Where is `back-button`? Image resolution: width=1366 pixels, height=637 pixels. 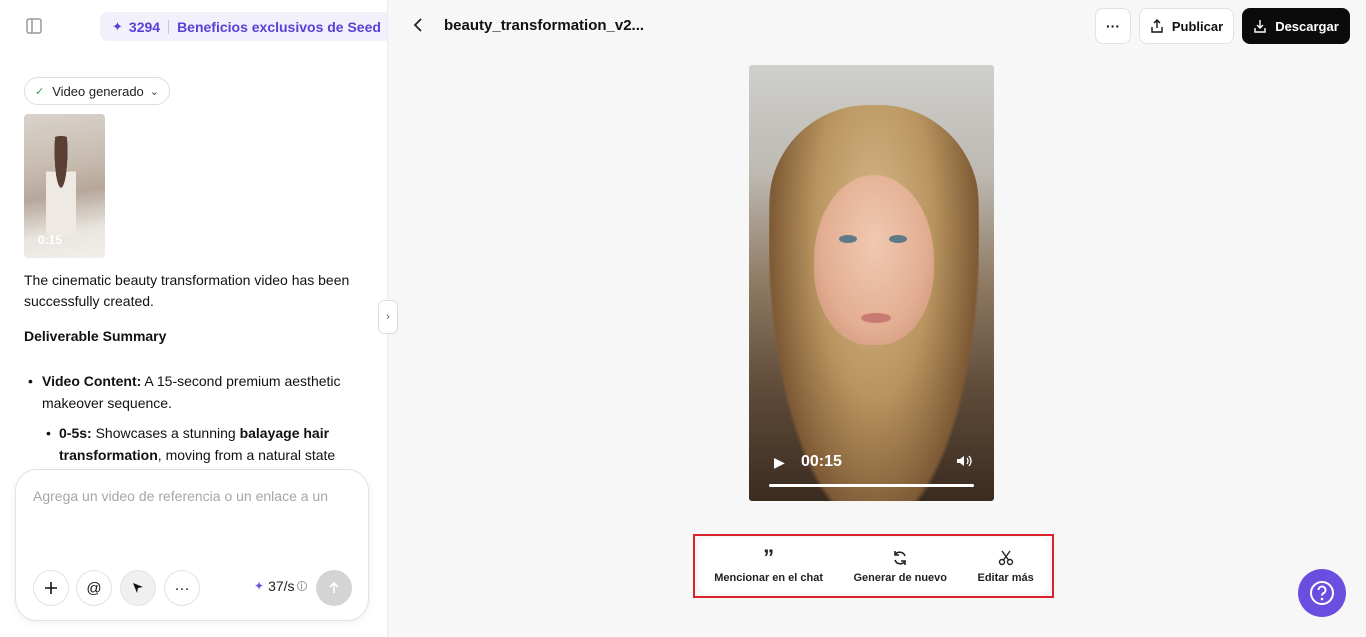
back-button is located at coordinates (418, 27).